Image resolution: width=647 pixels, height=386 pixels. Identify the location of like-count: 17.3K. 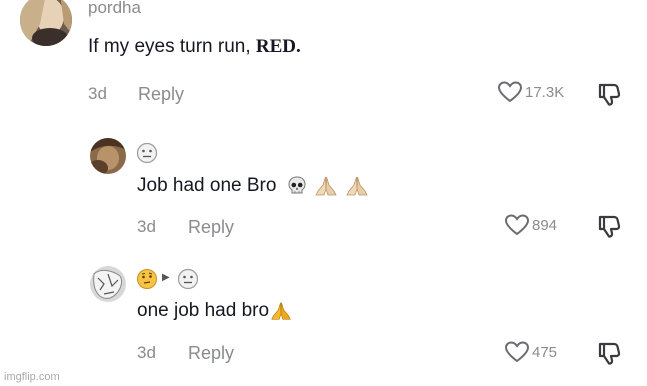
(545, 92).